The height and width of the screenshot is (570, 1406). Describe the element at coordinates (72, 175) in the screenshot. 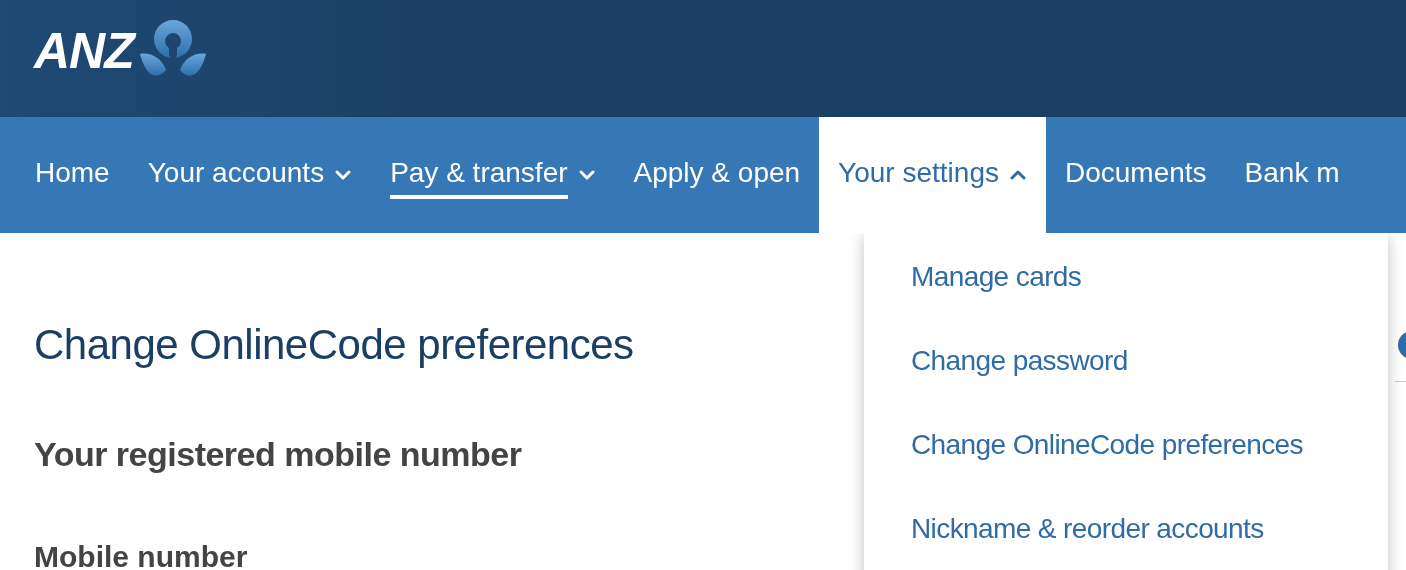

I see `nav-tab: Home` at that location.